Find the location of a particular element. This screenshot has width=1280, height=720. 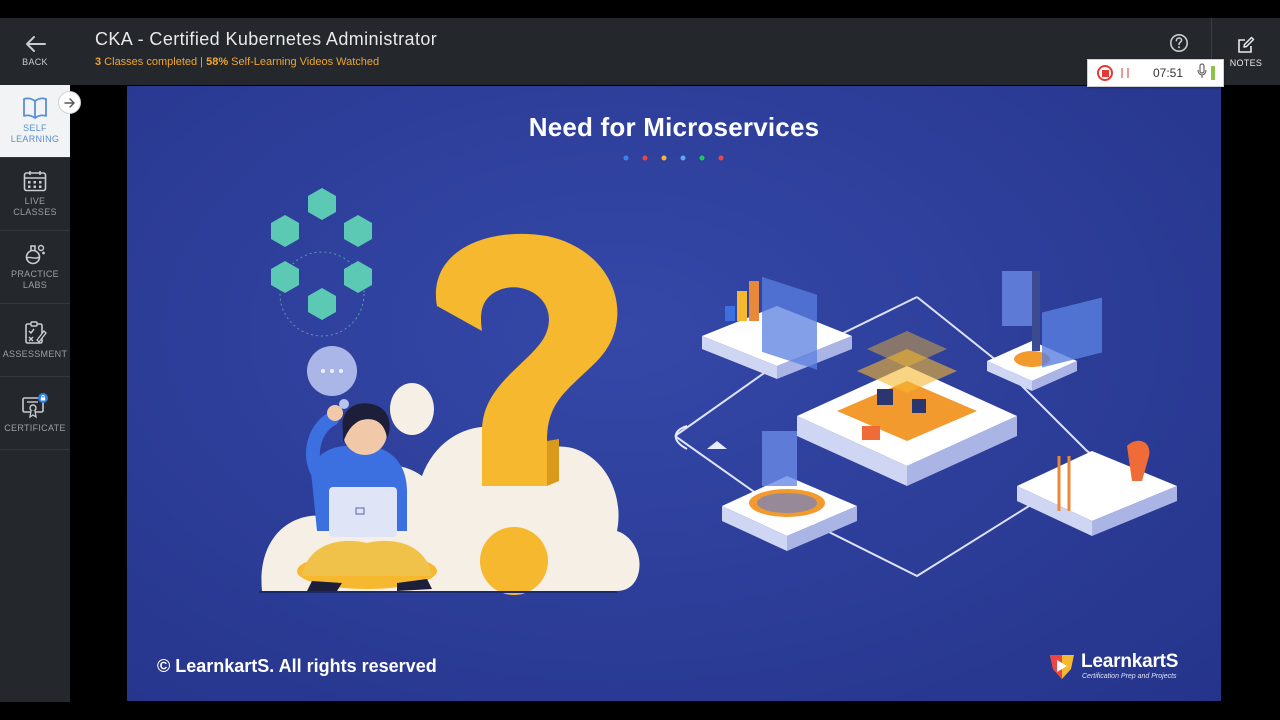

expand-sidebar-button is located at coordinates (69, 102).